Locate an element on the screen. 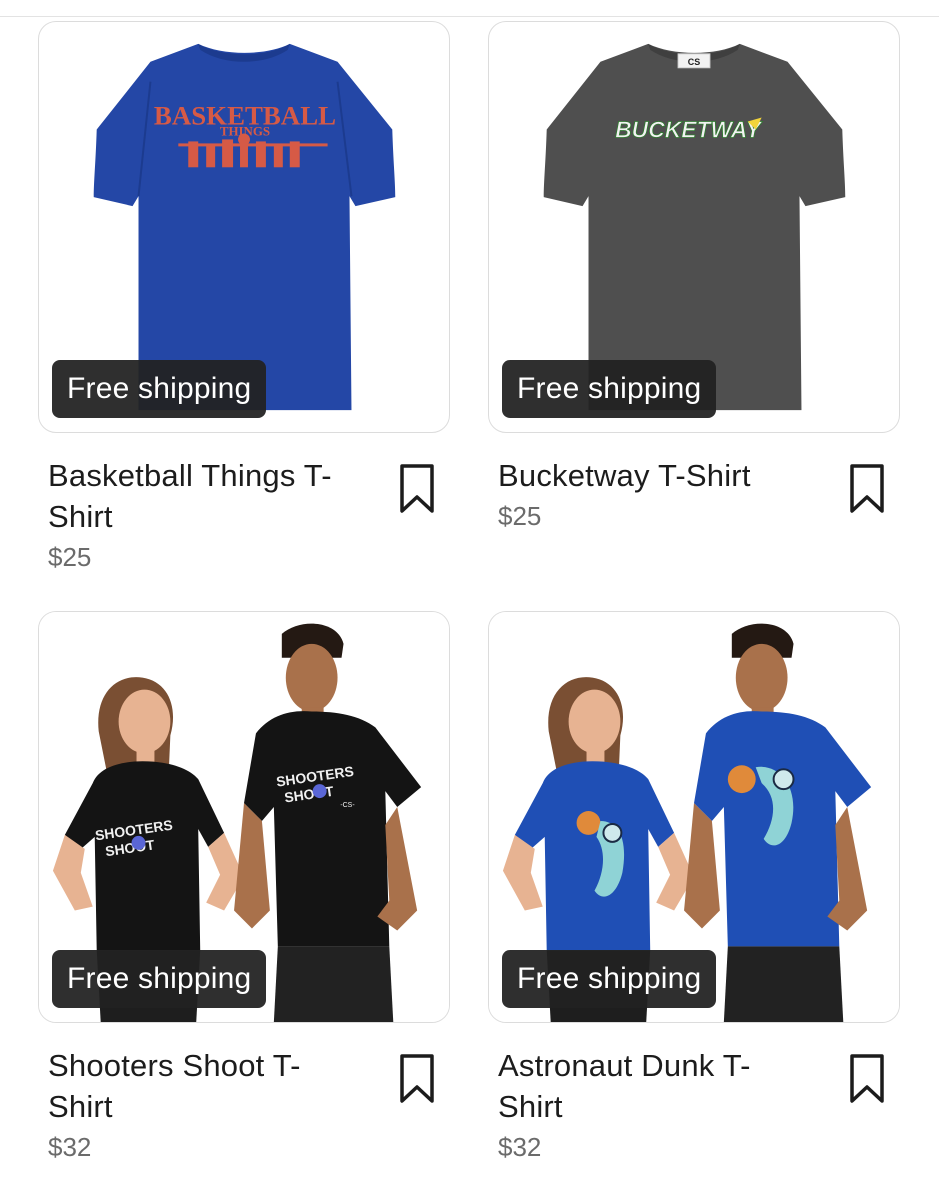 This screenshot has height=1200, width=939. product-title: Astronaut Dunk T-Shirt is located at coordinates (648, 1086).